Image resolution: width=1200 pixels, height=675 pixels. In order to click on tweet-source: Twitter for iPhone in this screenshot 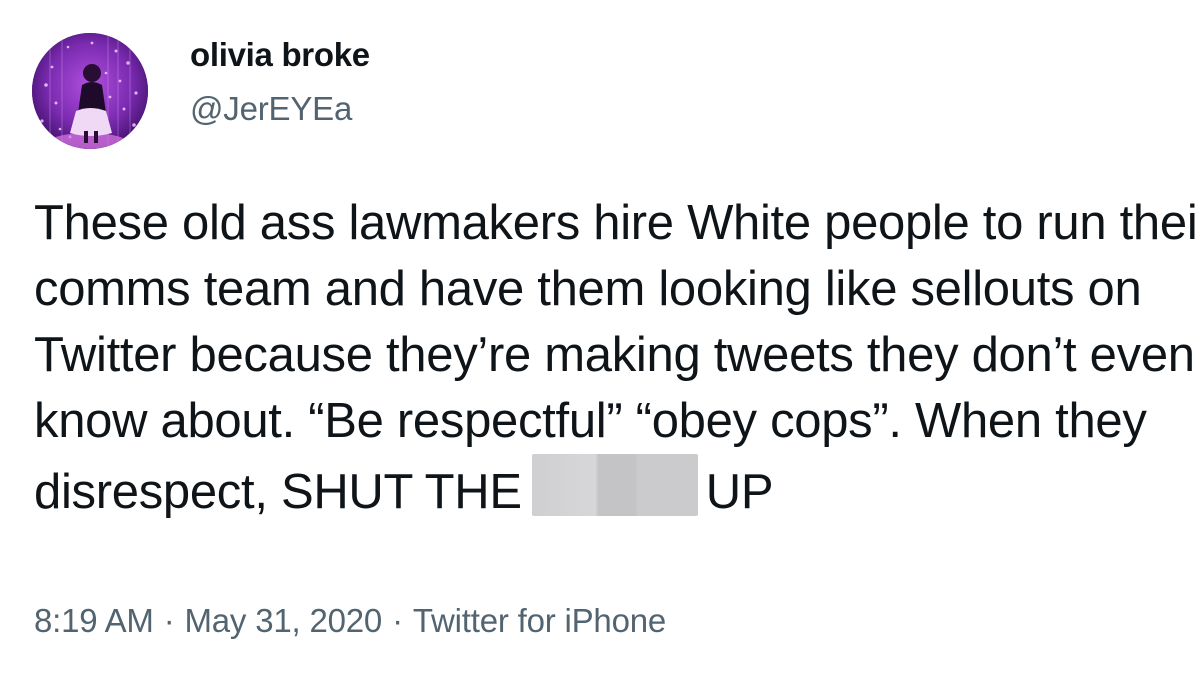, I will do `click(539, 620)`.